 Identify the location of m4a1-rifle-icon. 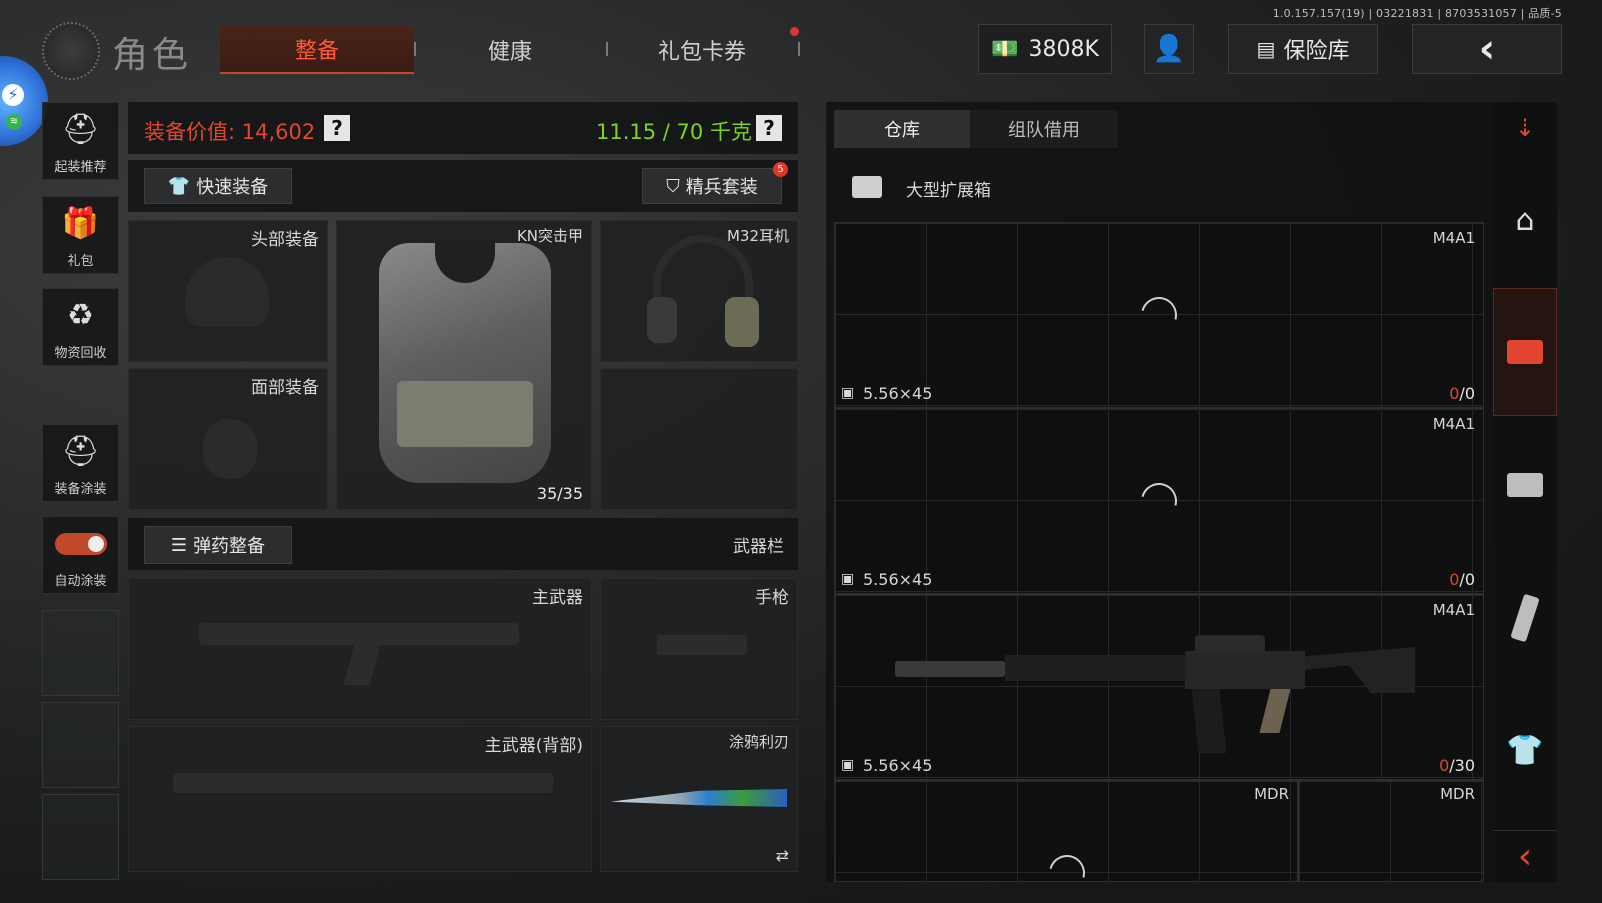
(1160, 696).